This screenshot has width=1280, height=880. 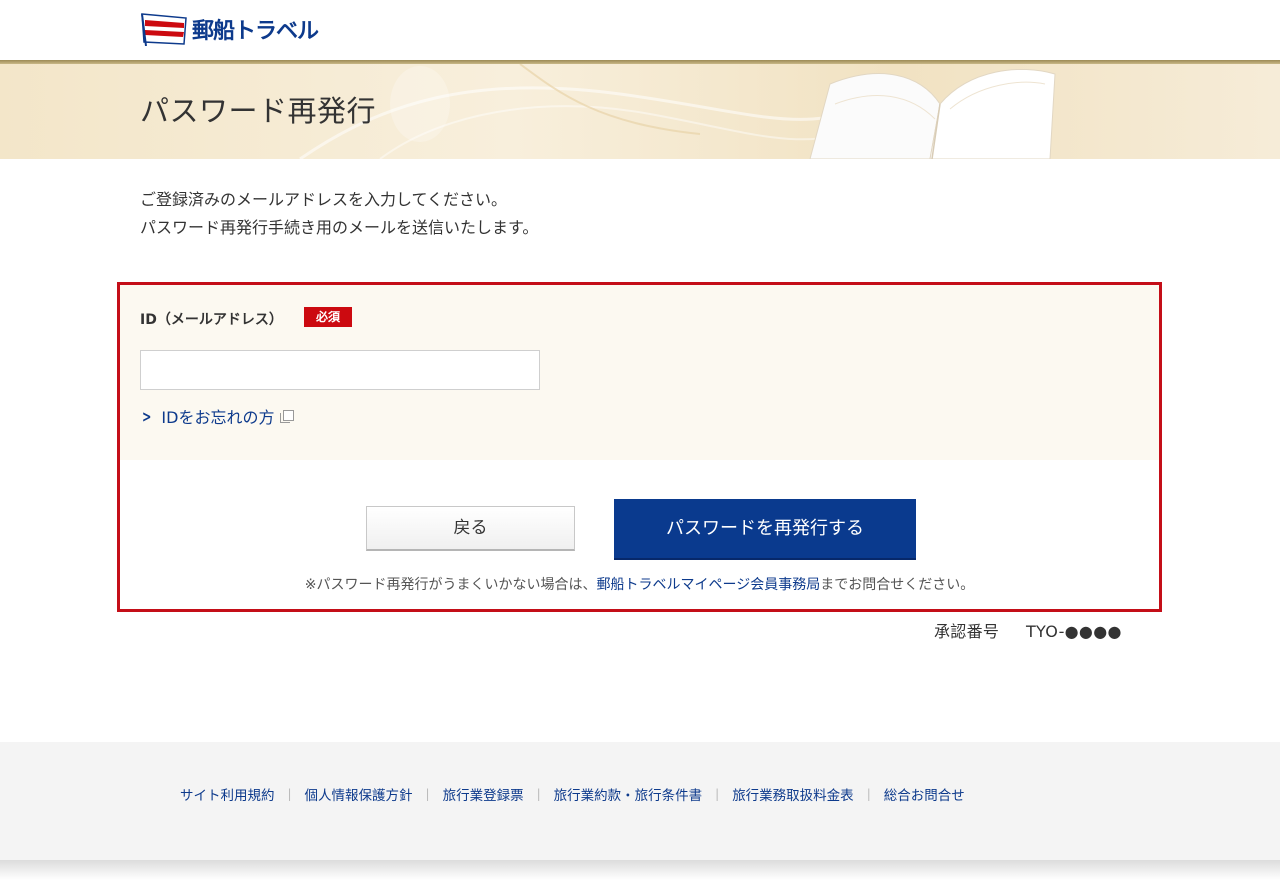 What do you see at coordinates (793, 794) in the screenshot?
I see `footer-link-fees: 旅行業務取扱料金表` at bounding box center [793, 794].